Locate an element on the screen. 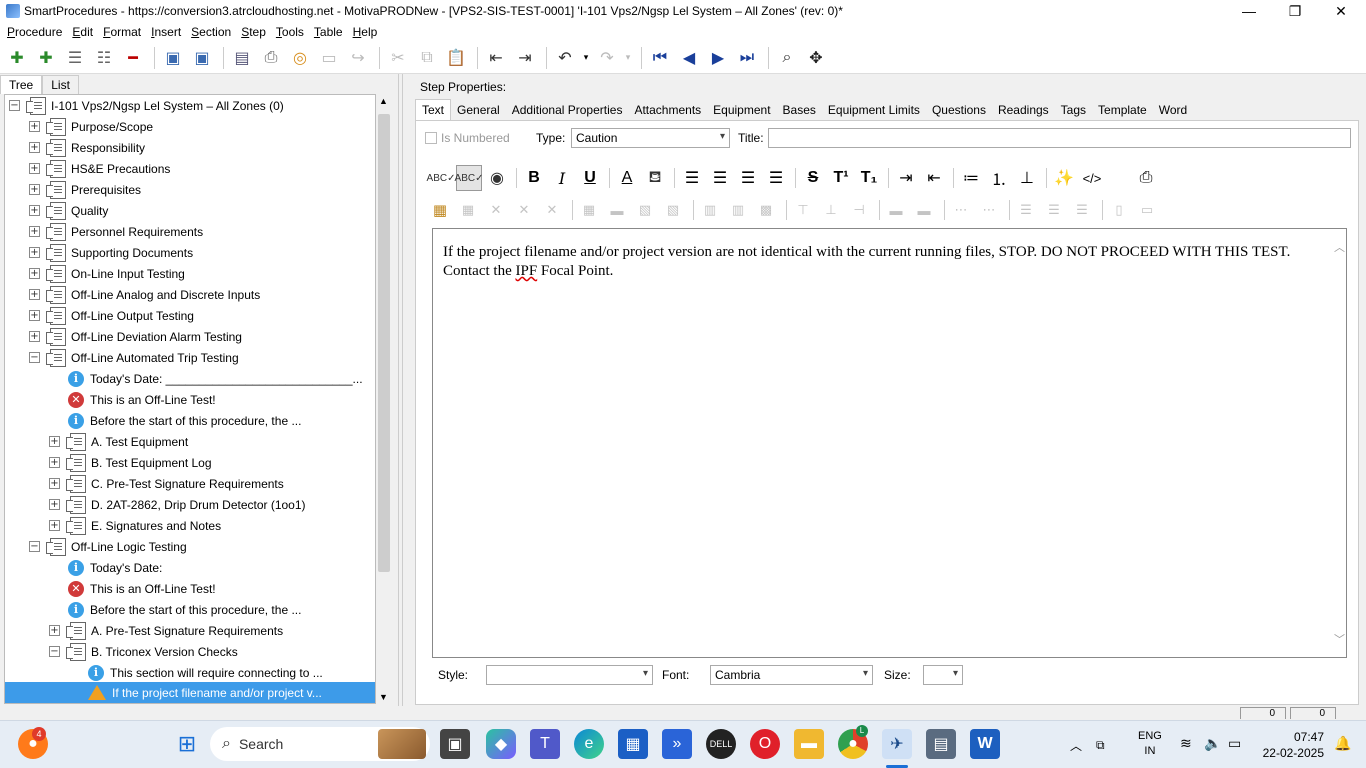 Image resolution: width=1366 pixels, height=768 pixels. table-properties-icon: ▦ is located at coordinates (589, 210).